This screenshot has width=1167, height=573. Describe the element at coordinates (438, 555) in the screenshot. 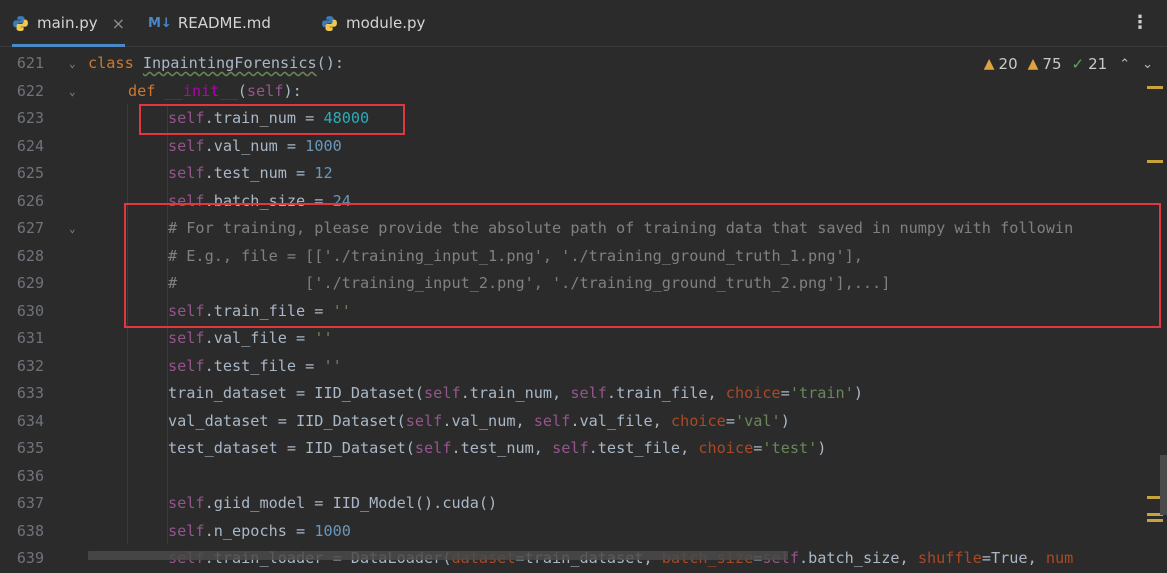

I see `horizontal-scrollbar-thumb` at that location.